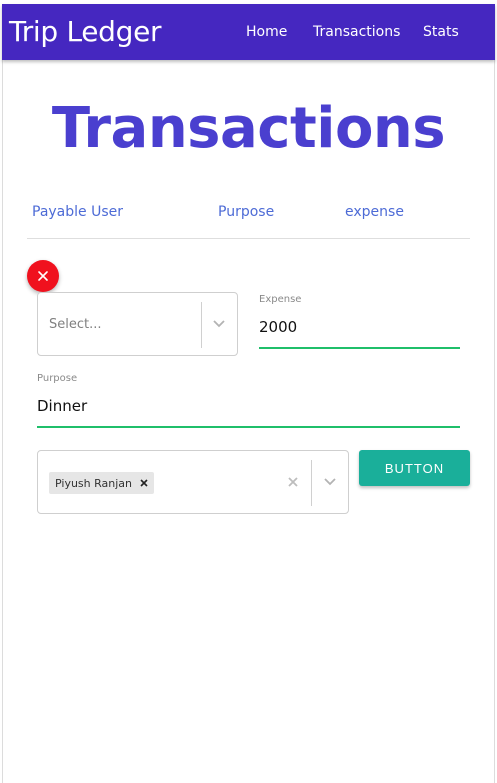 The image size is (497, 783). I want to click on remove-transaction-button, so click(43, 276).